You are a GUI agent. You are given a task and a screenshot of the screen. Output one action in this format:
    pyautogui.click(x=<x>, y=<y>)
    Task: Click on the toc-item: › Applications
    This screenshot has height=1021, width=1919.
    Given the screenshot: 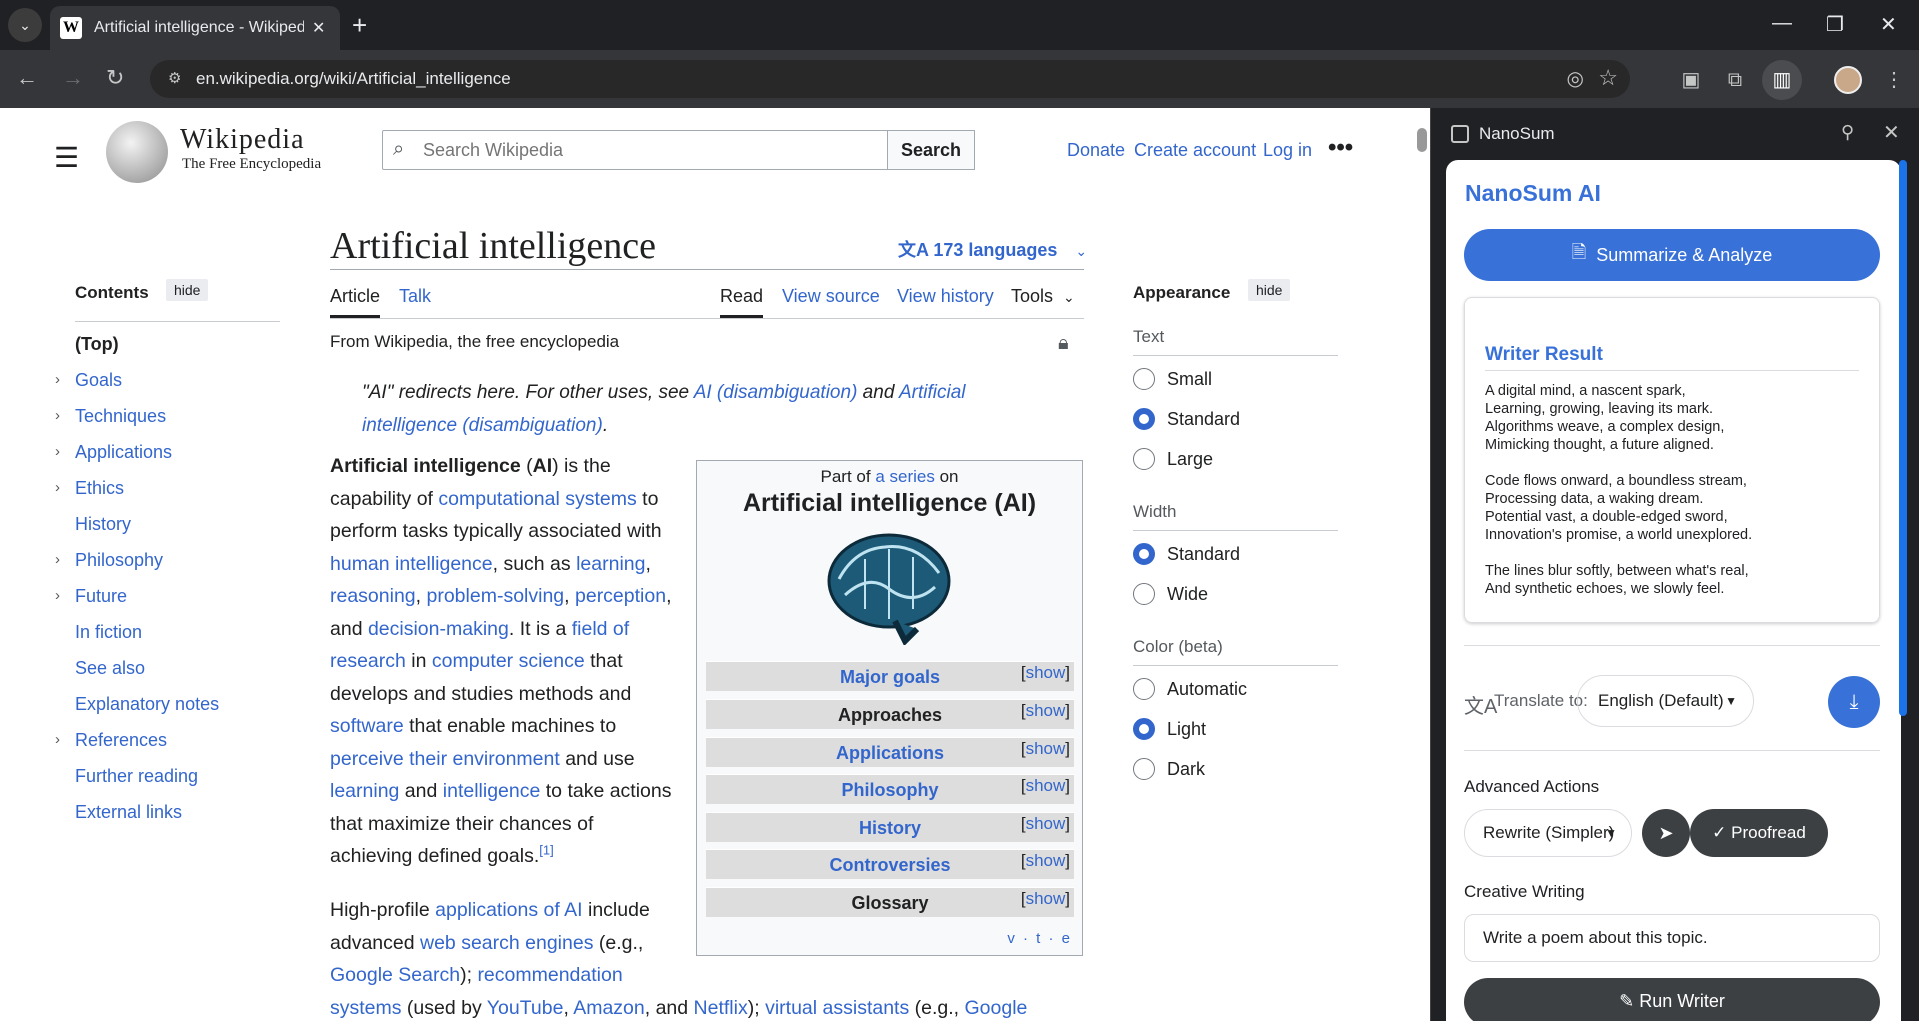 What is the action you would take?
    pyautogui.click(x=167, y=458)
    